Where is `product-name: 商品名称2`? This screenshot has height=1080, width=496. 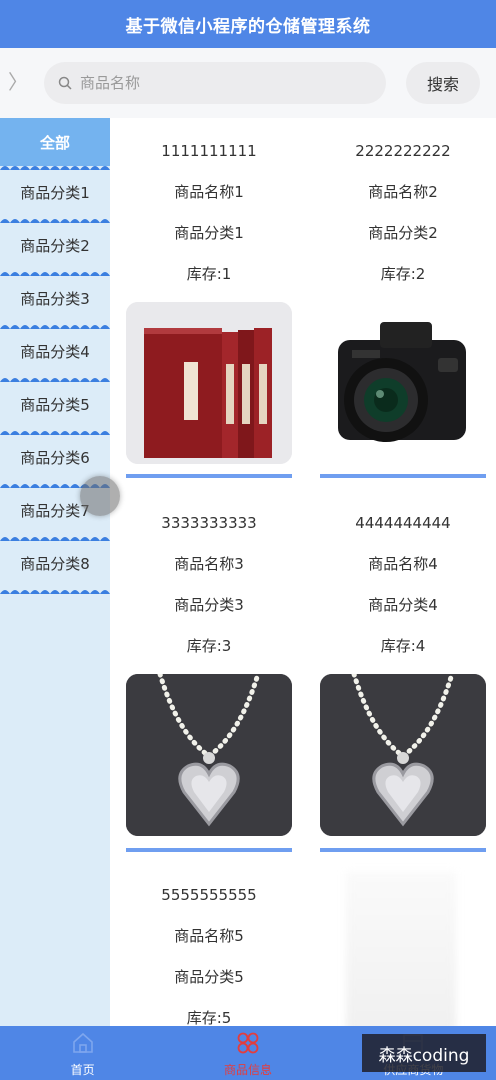
product-name: 商品名称2 is located at coordinates (403, 192).